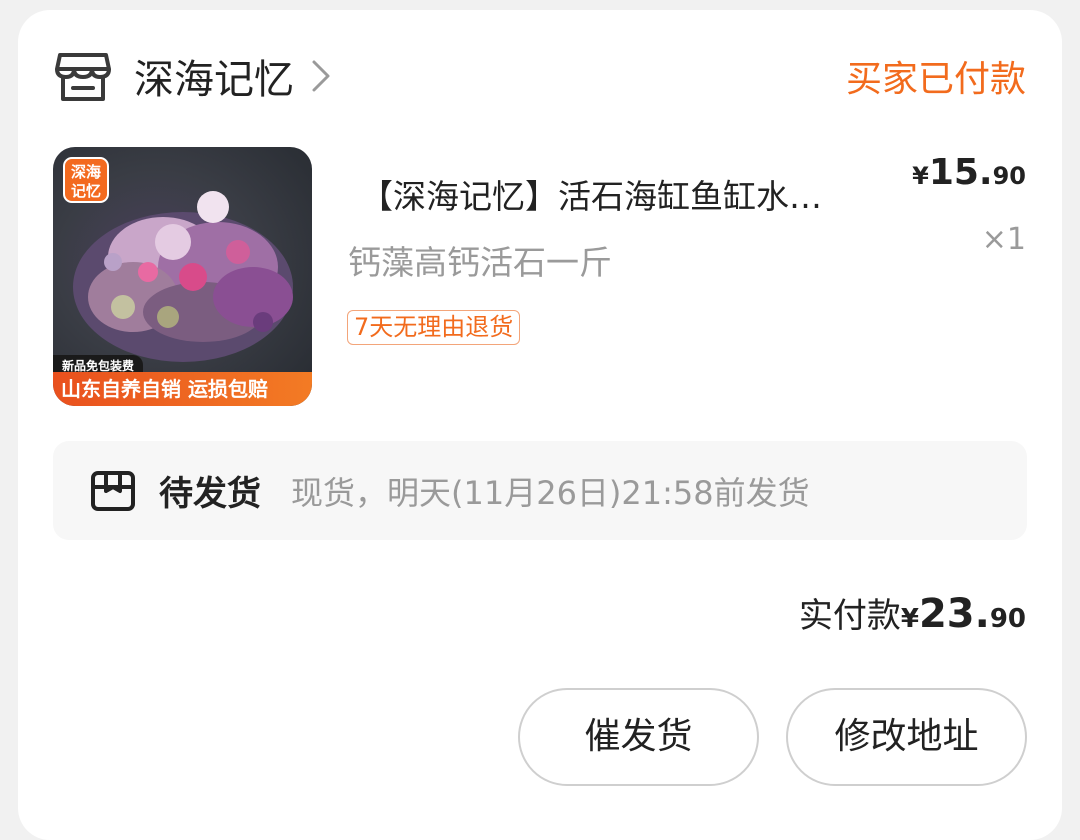 This screenshot has height=840, width=1080. Describe the element at coordinates (214, 76) in the screenshot. I see `shop-name: 深海记忆` at that location.